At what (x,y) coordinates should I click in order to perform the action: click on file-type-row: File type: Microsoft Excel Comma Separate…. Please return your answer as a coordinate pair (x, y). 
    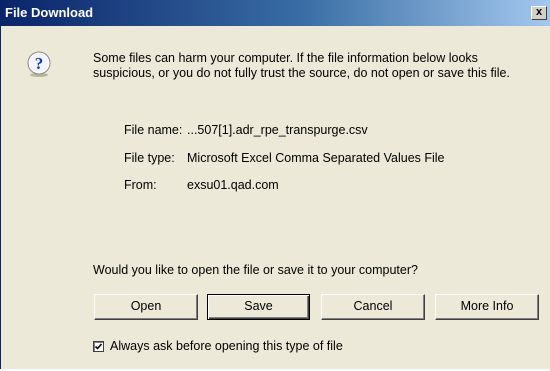
    Looking at the image, I should click on (284, 158).